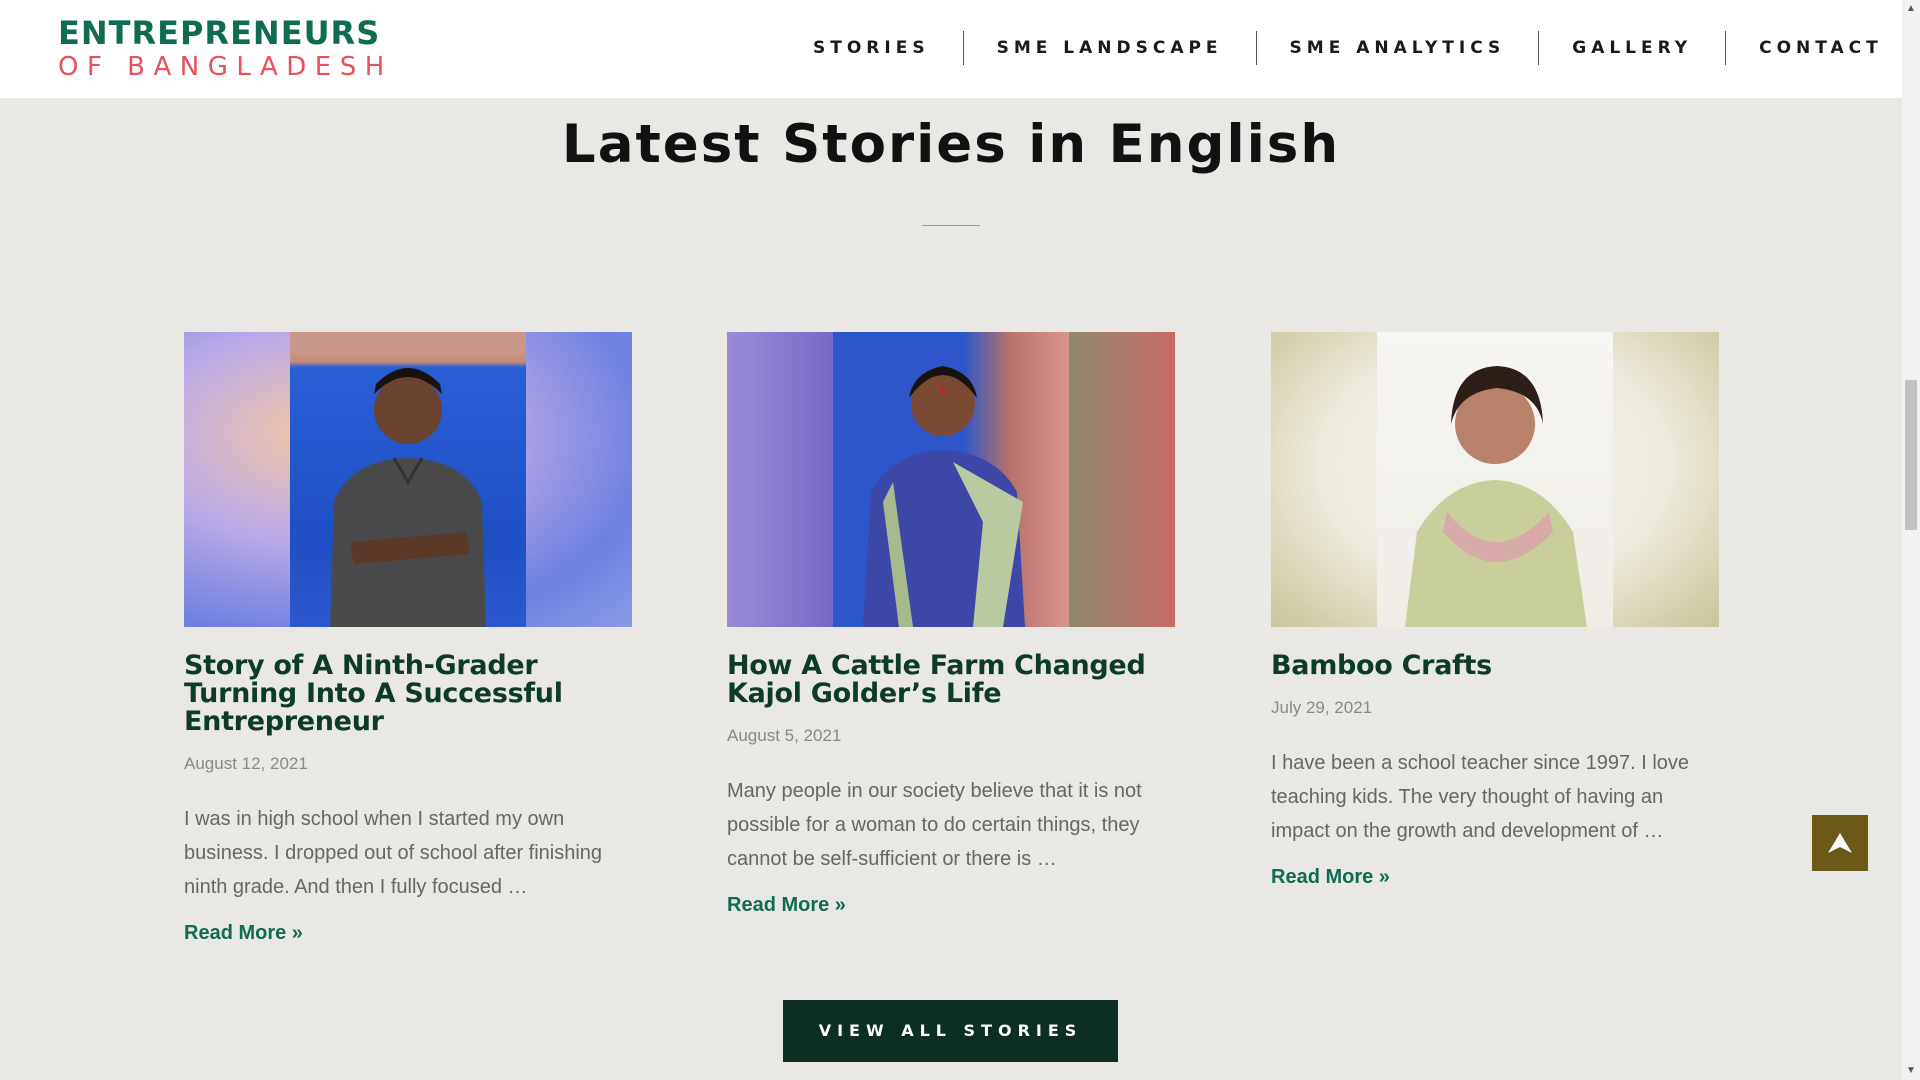 This screenshot has height=1080, width=1920. What do you see at coordinates (1911, 9) in the screenshot?
I see `scroll-up-arrow-icon: ▲` at bounding box center [1911, 9].